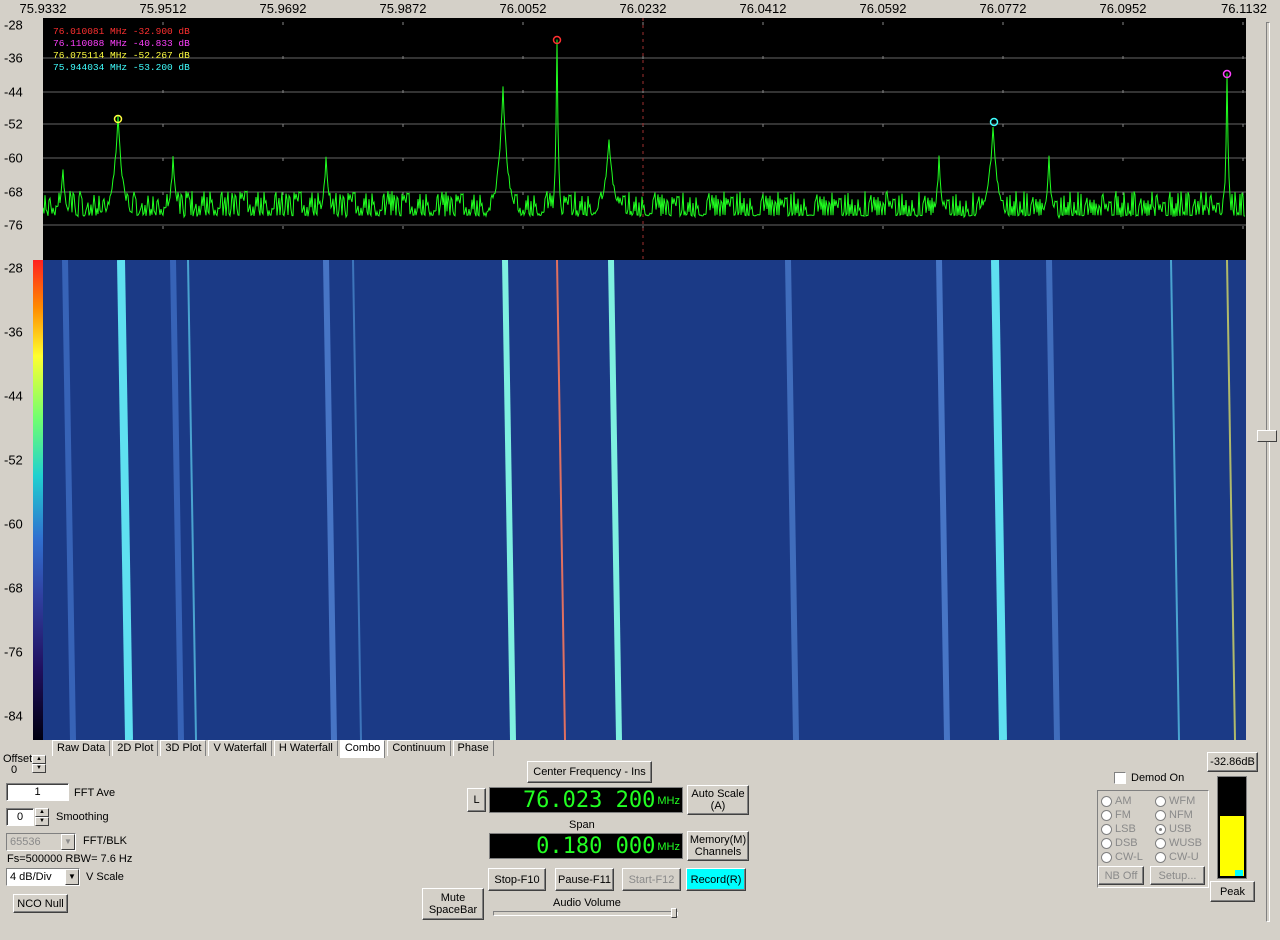  I want to click on db-tick-label: -76, so click(13, 652).